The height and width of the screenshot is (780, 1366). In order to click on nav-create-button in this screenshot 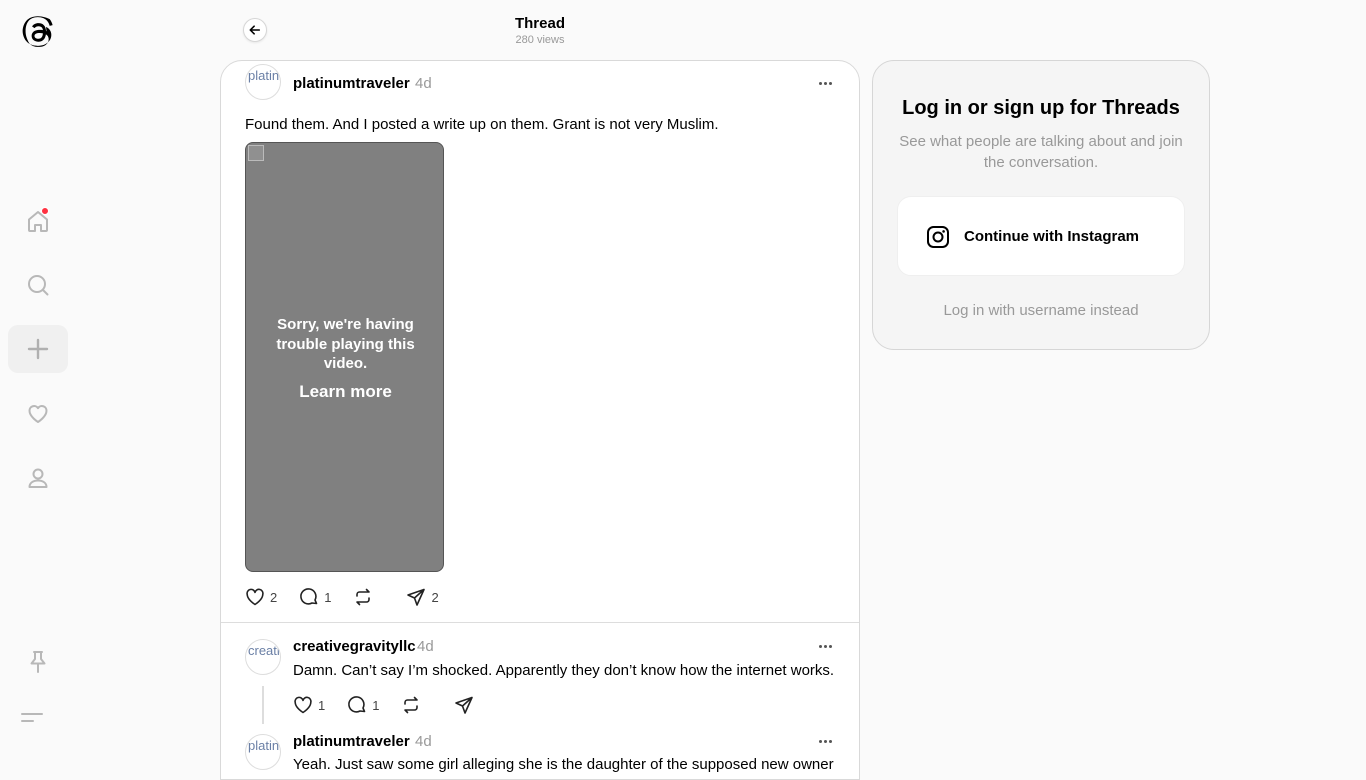, I will do `click(38, 349)`.